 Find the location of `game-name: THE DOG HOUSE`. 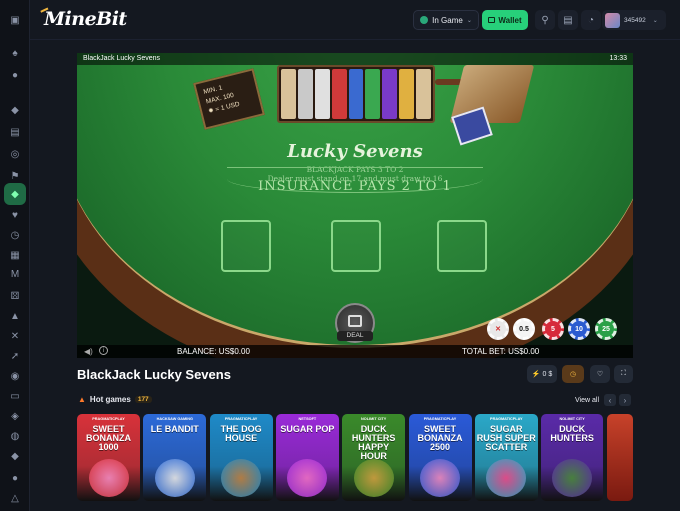

game-name: THE DOG HOUSE is located at coordinates (241, 433).